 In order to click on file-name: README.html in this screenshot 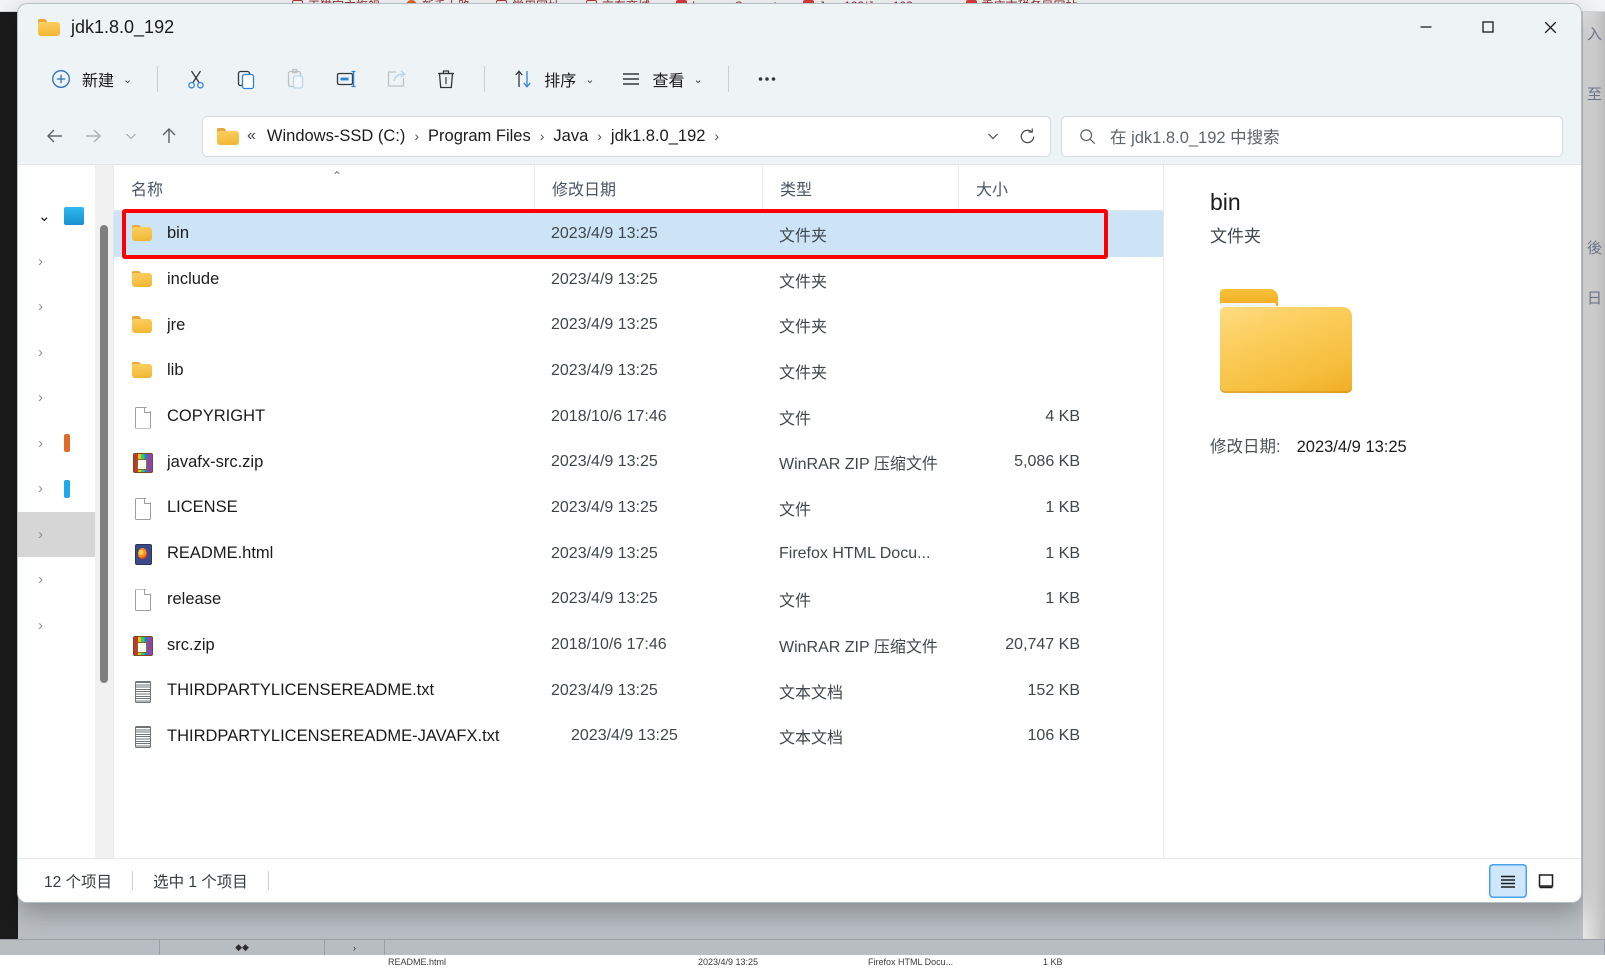, I will do `click(220, 553)`.